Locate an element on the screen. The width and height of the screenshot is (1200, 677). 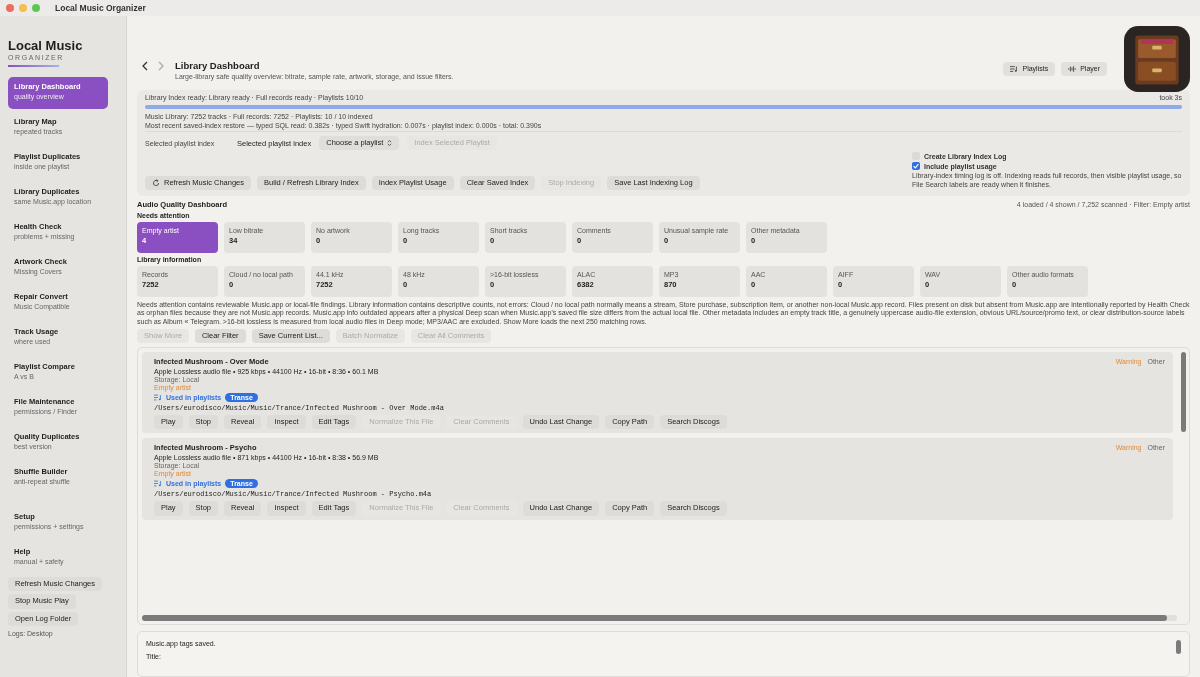
app-title: Local Music is located at coordinates (45, 45).